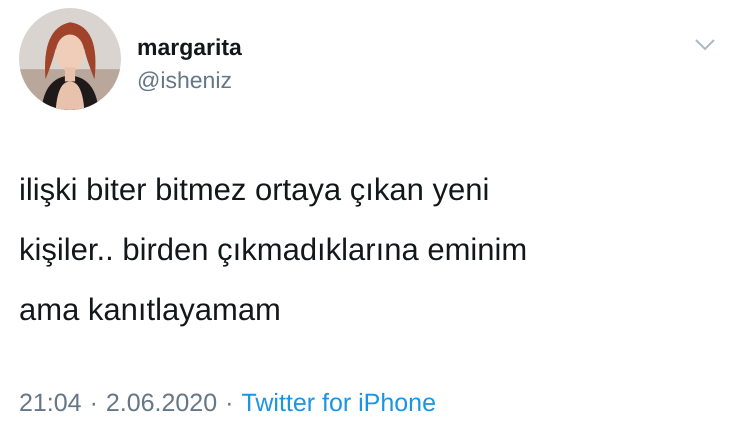 Image resolution: width=750 pixels, height=436 pixels. I want to click on chevron-down-icon, so click(705, 45).